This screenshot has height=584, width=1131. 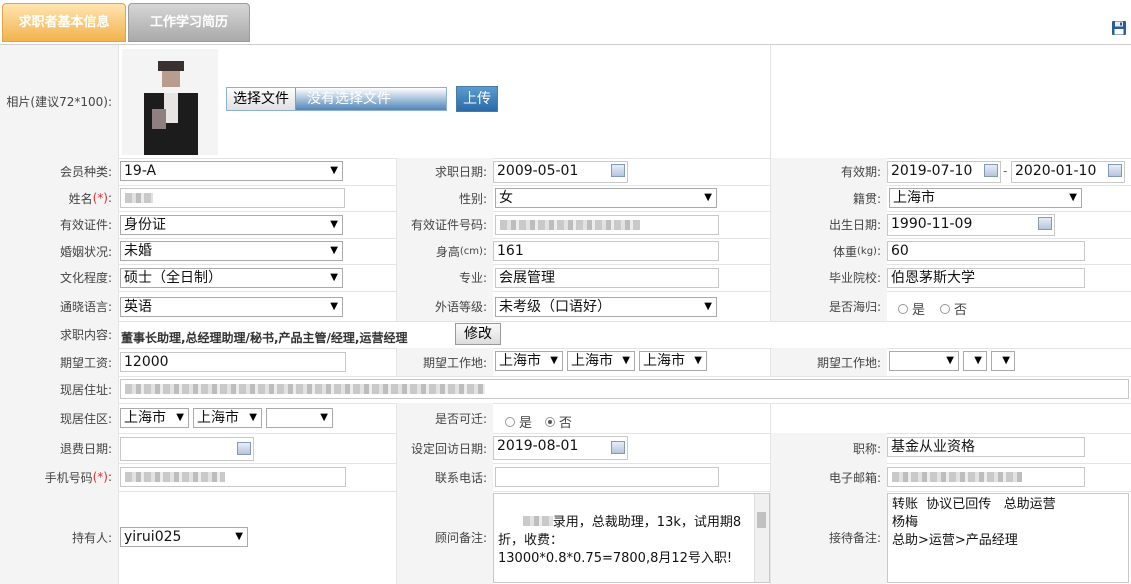 What do you see at coordinates (829, 306) in the screenshot?
I see `returnee-label: 是否海归:` at bounding box center [829, 306].